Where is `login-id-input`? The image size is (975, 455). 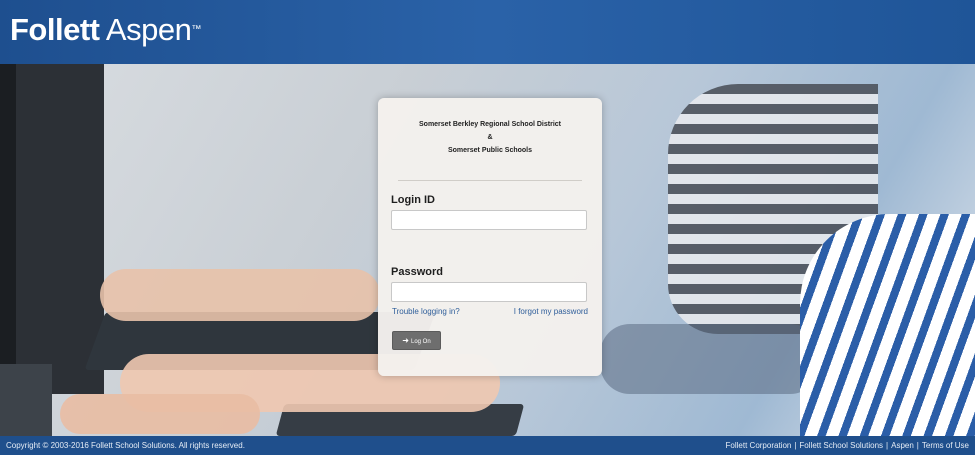 login-id-input is located at coordinates (489, 220).